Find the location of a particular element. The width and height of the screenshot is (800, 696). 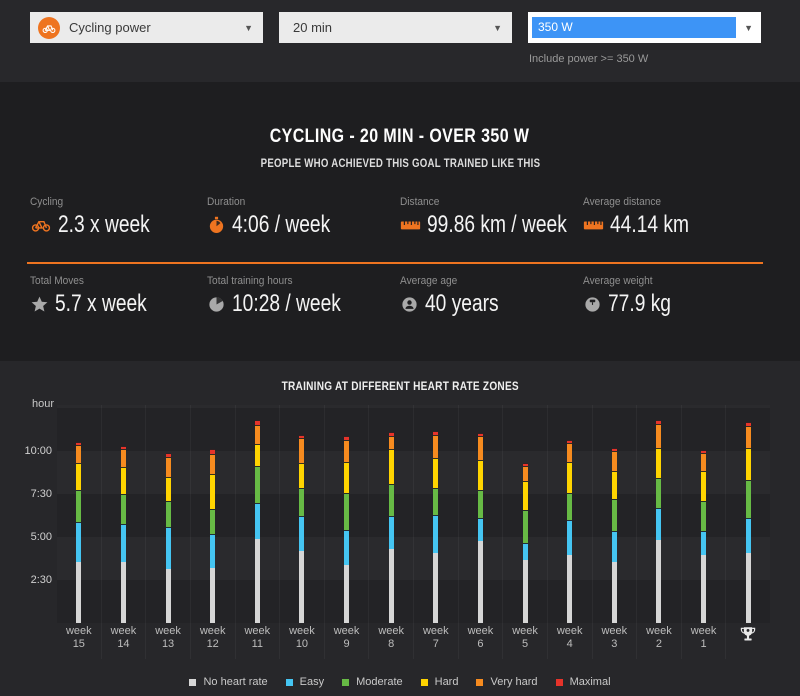

chart-title: TRAINING AT DIFFERENT HEART RATE ZONES is located at coordinates (400, 386).